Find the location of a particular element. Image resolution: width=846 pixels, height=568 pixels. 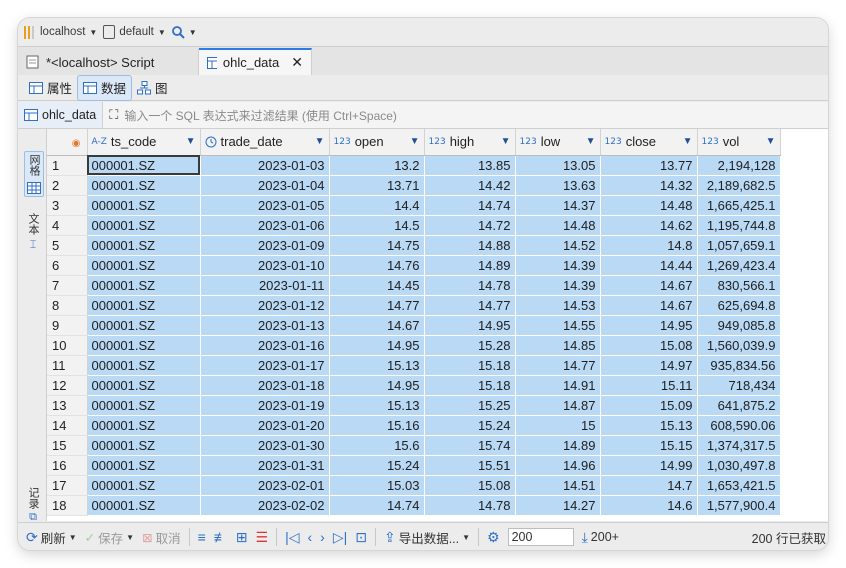

cell-trade-date: 2023-01-03 is located at coordinates (265, 165).